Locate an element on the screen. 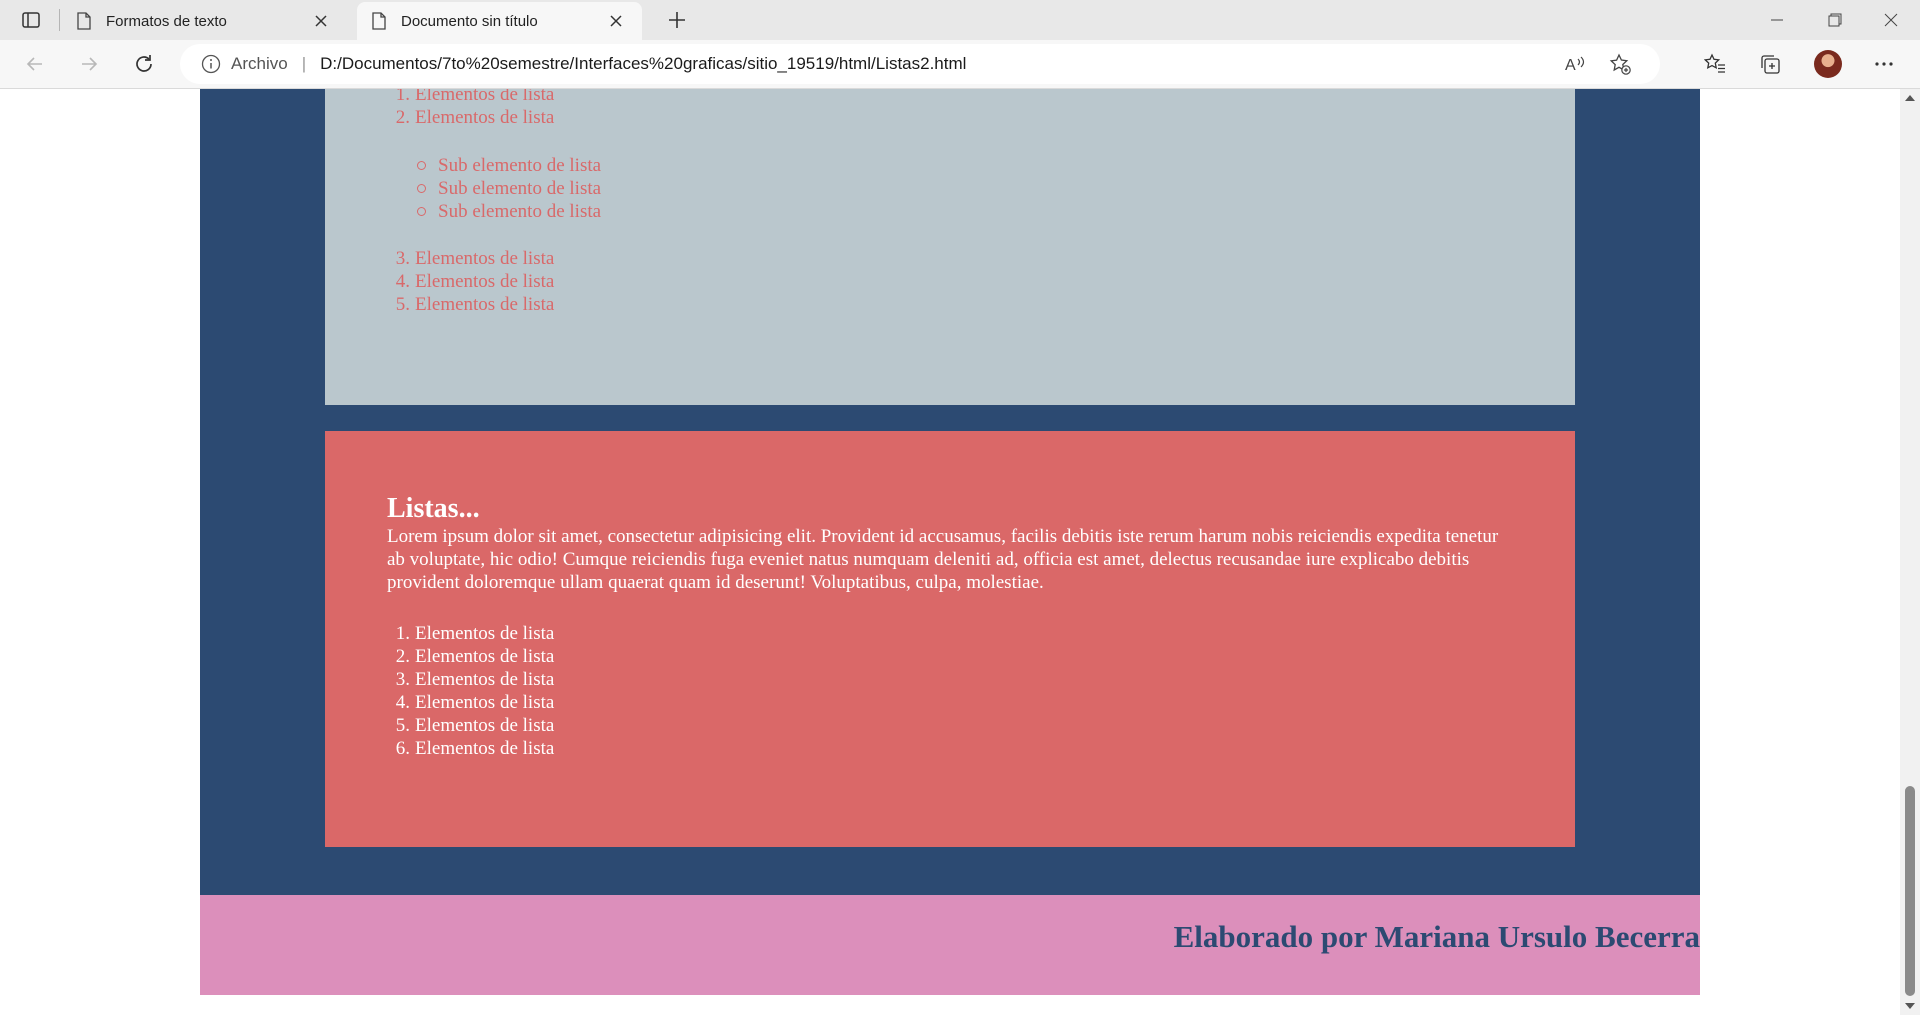  favorites-icon is located at coordinates (1715, 64).